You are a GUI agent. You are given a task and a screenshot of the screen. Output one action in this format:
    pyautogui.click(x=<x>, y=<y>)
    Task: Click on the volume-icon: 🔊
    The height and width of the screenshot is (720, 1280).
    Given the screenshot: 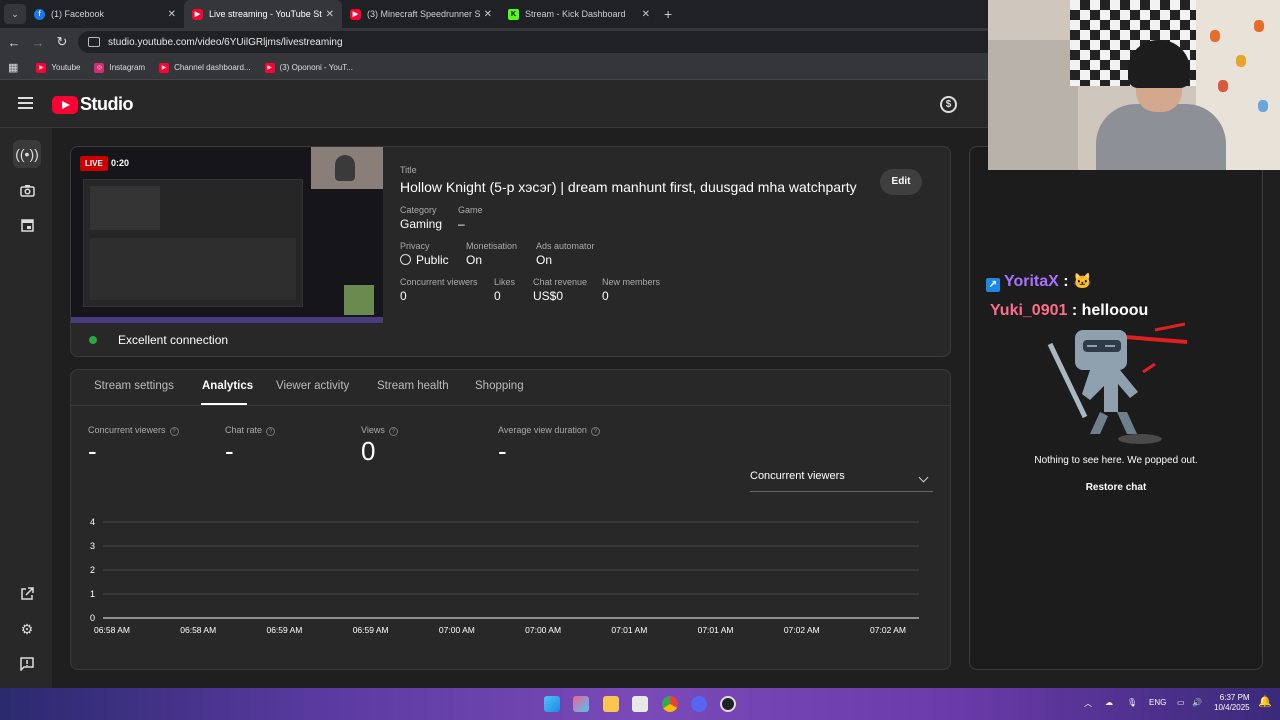 What is the action you would take?
    pyautogui.click(x=1197, y=702)
    